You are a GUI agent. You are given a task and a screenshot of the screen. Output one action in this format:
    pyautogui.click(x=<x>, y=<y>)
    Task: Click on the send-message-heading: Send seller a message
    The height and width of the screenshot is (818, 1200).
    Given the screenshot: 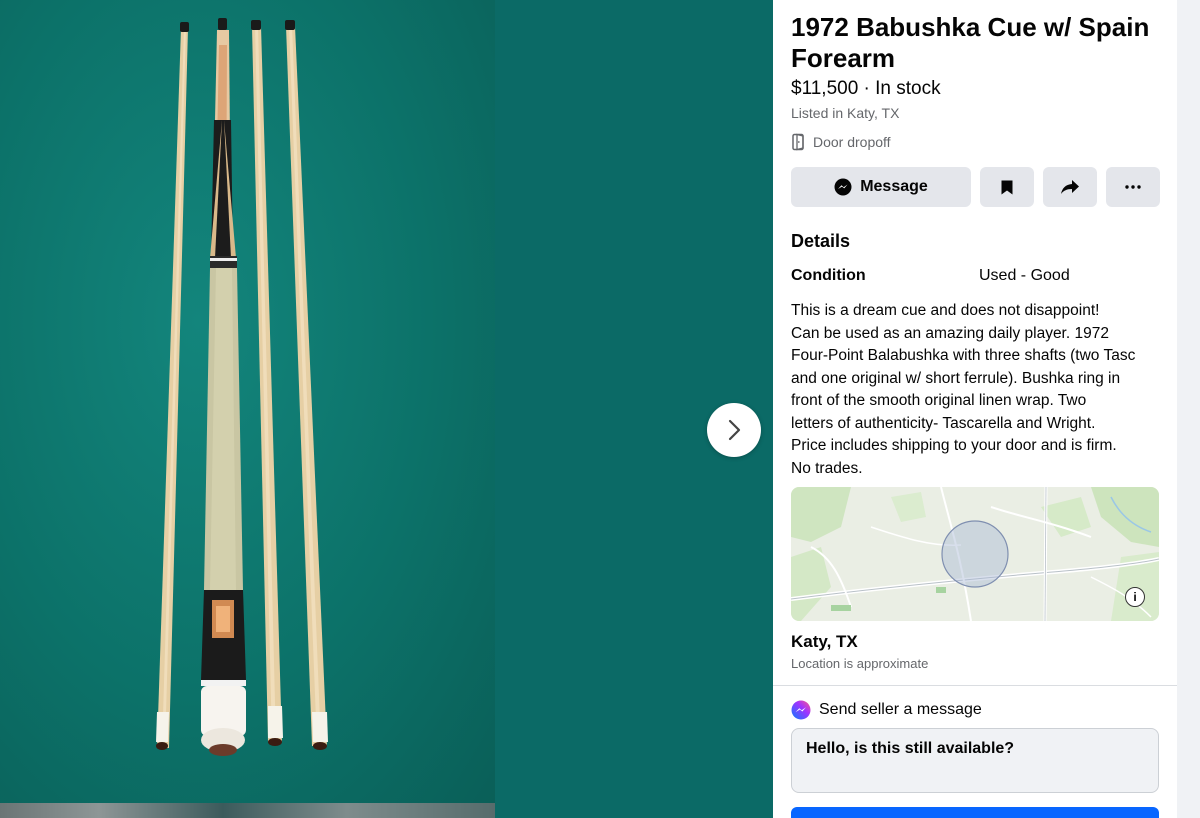 What is the action you would take?
    pyautogui.click(x=886, y=710)
    